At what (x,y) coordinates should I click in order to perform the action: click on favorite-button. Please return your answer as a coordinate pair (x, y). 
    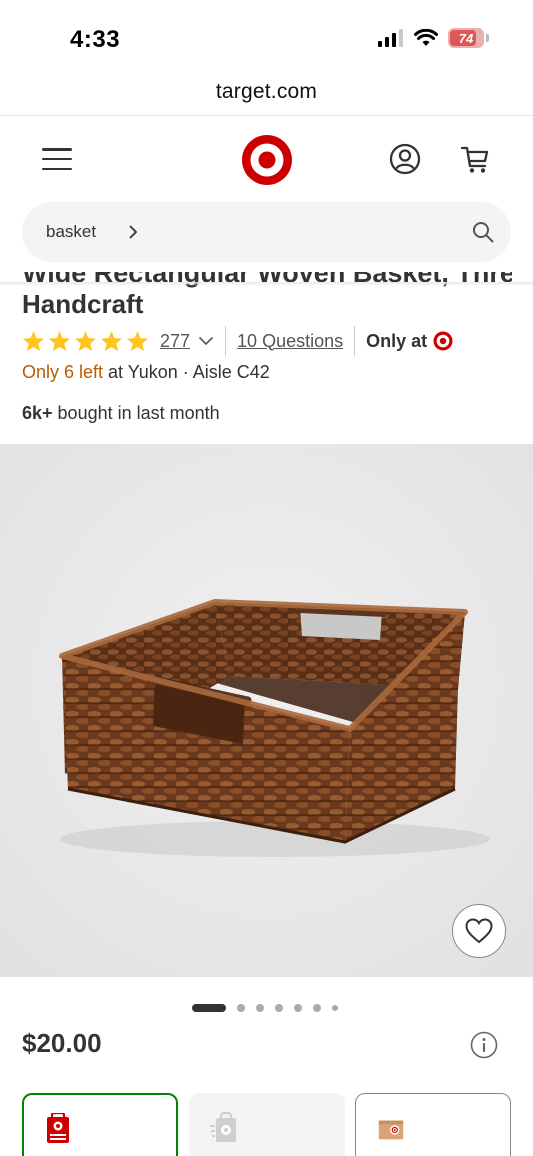
    Looking at the image, I should click on (479, 931).